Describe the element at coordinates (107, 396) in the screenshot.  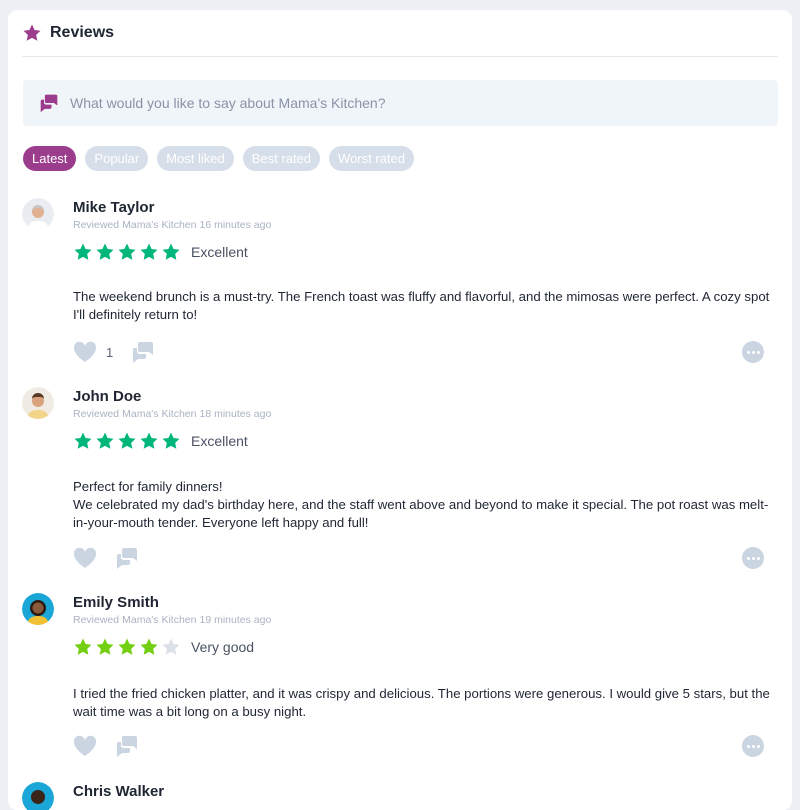
I see `reviewer-name: John Doe` at that location.